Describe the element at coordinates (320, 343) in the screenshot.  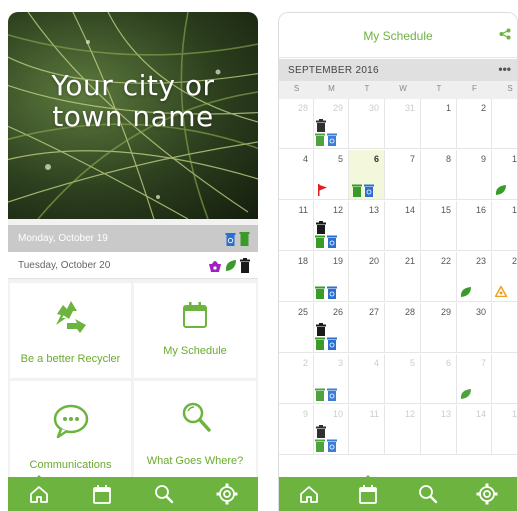
I see `garbage-bin-green-icon` at that location.